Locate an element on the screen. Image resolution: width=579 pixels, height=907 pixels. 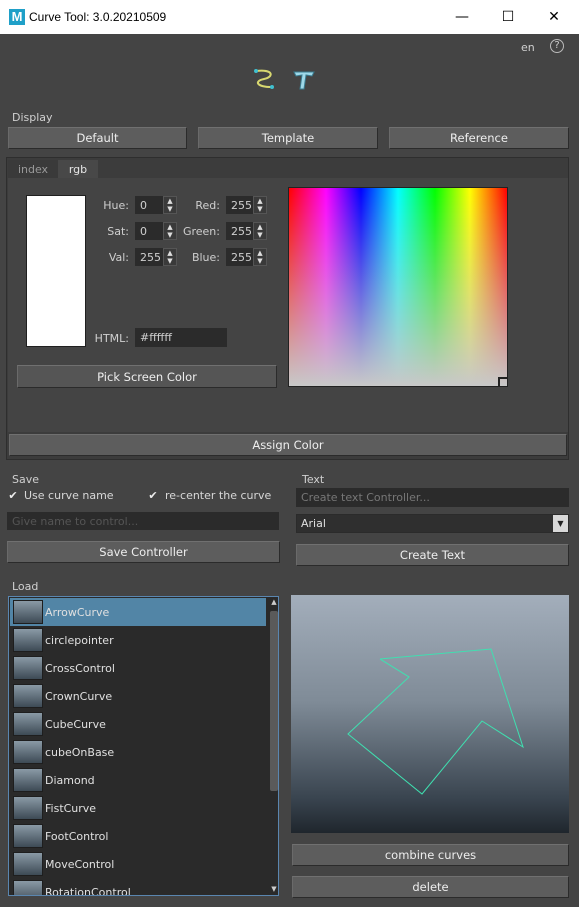
list-item-label: CrownCurve is located at coordinates (79, 696).